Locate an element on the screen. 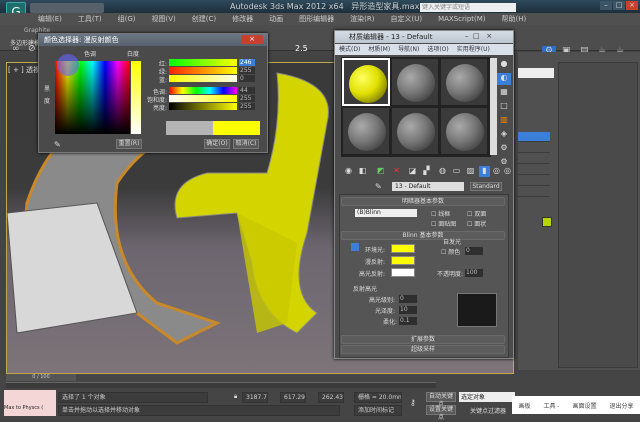  go-to-parent-icon: ◎ is located at coordinates (496, 171).